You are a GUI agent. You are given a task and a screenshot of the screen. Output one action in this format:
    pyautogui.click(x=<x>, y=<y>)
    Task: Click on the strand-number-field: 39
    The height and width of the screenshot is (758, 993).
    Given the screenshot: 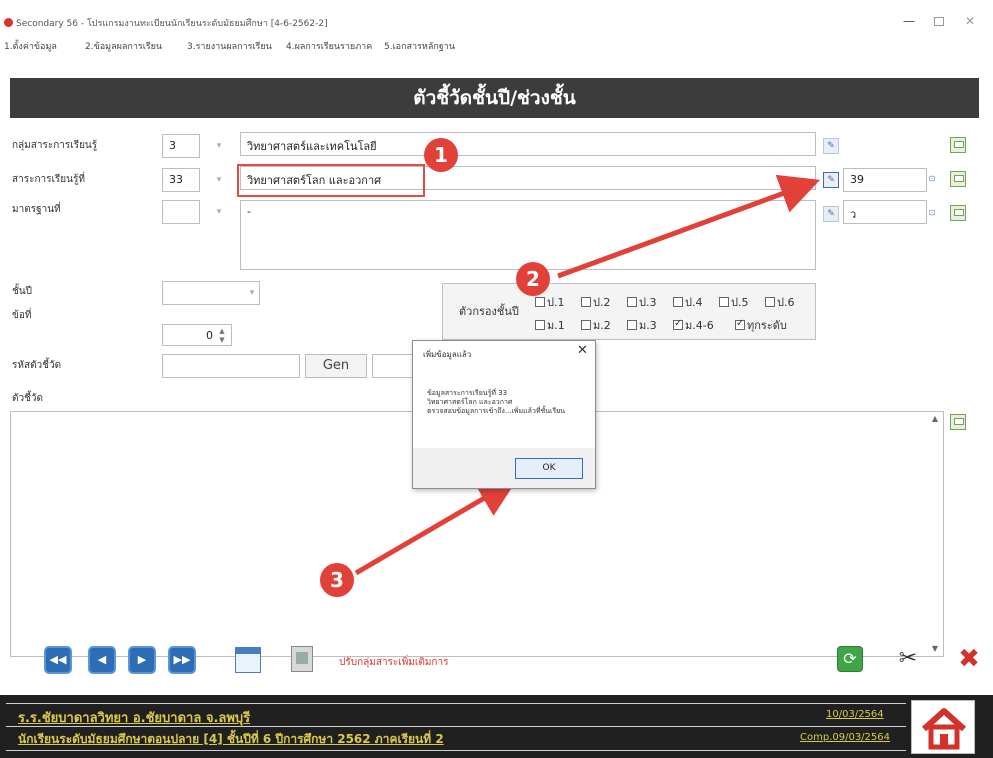 What is the action you would take?
    pyautogui.click(x=885, y=180)
    